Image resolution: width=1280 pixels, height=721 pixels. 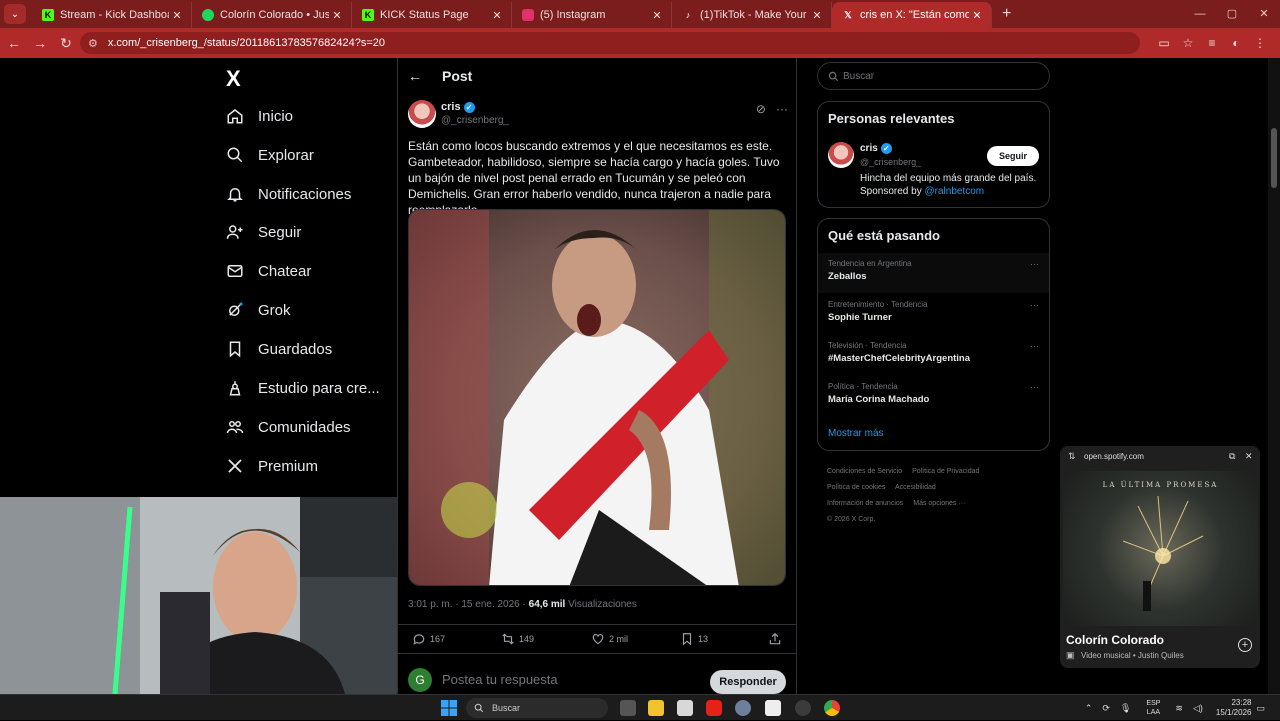 I want to click on page-scrollbar, so click(x=1274, y=376).